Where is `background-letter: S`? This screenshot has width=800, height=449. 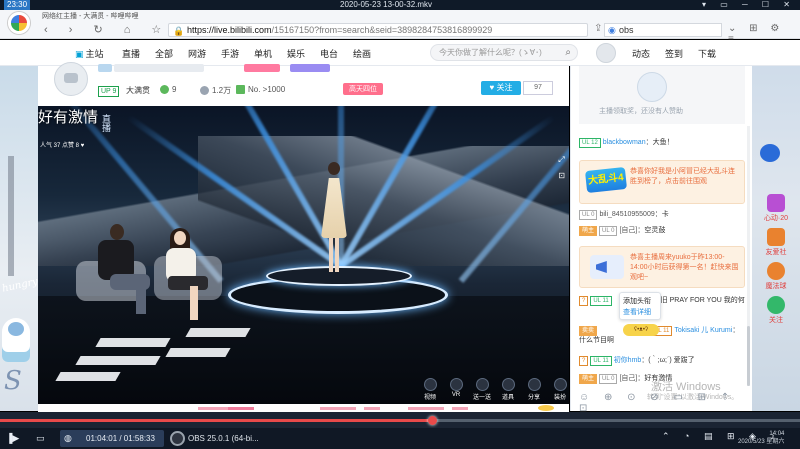
background-letter: S is located at coordinates (13, 381).